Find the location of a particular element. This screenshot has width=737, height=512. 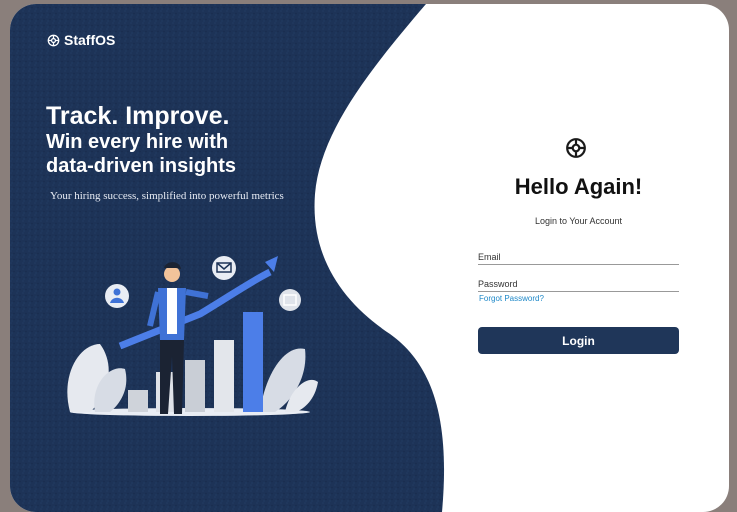

password-input is located at coordinates (578, 285).